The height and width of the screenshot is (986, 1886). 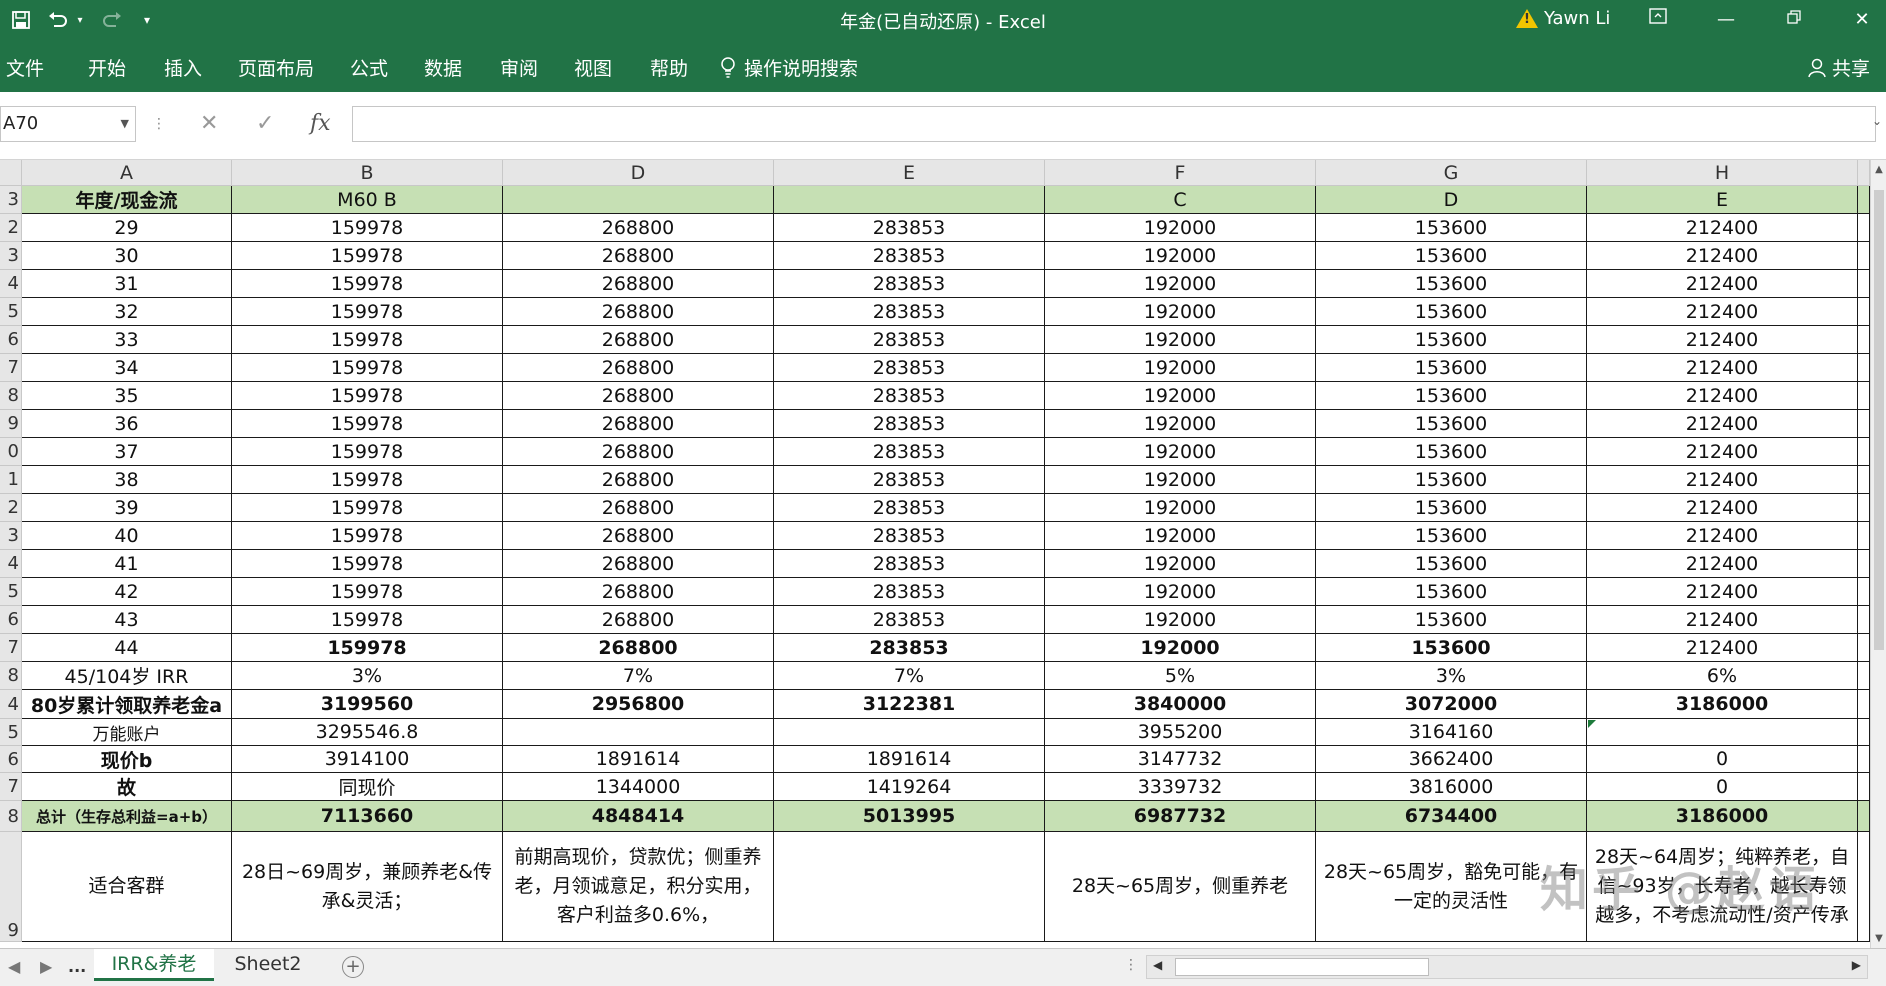 What do you see at coordinates (127, 228) in the screenshot?
I see `cell-a: 29` at bounding box center [127, 228].